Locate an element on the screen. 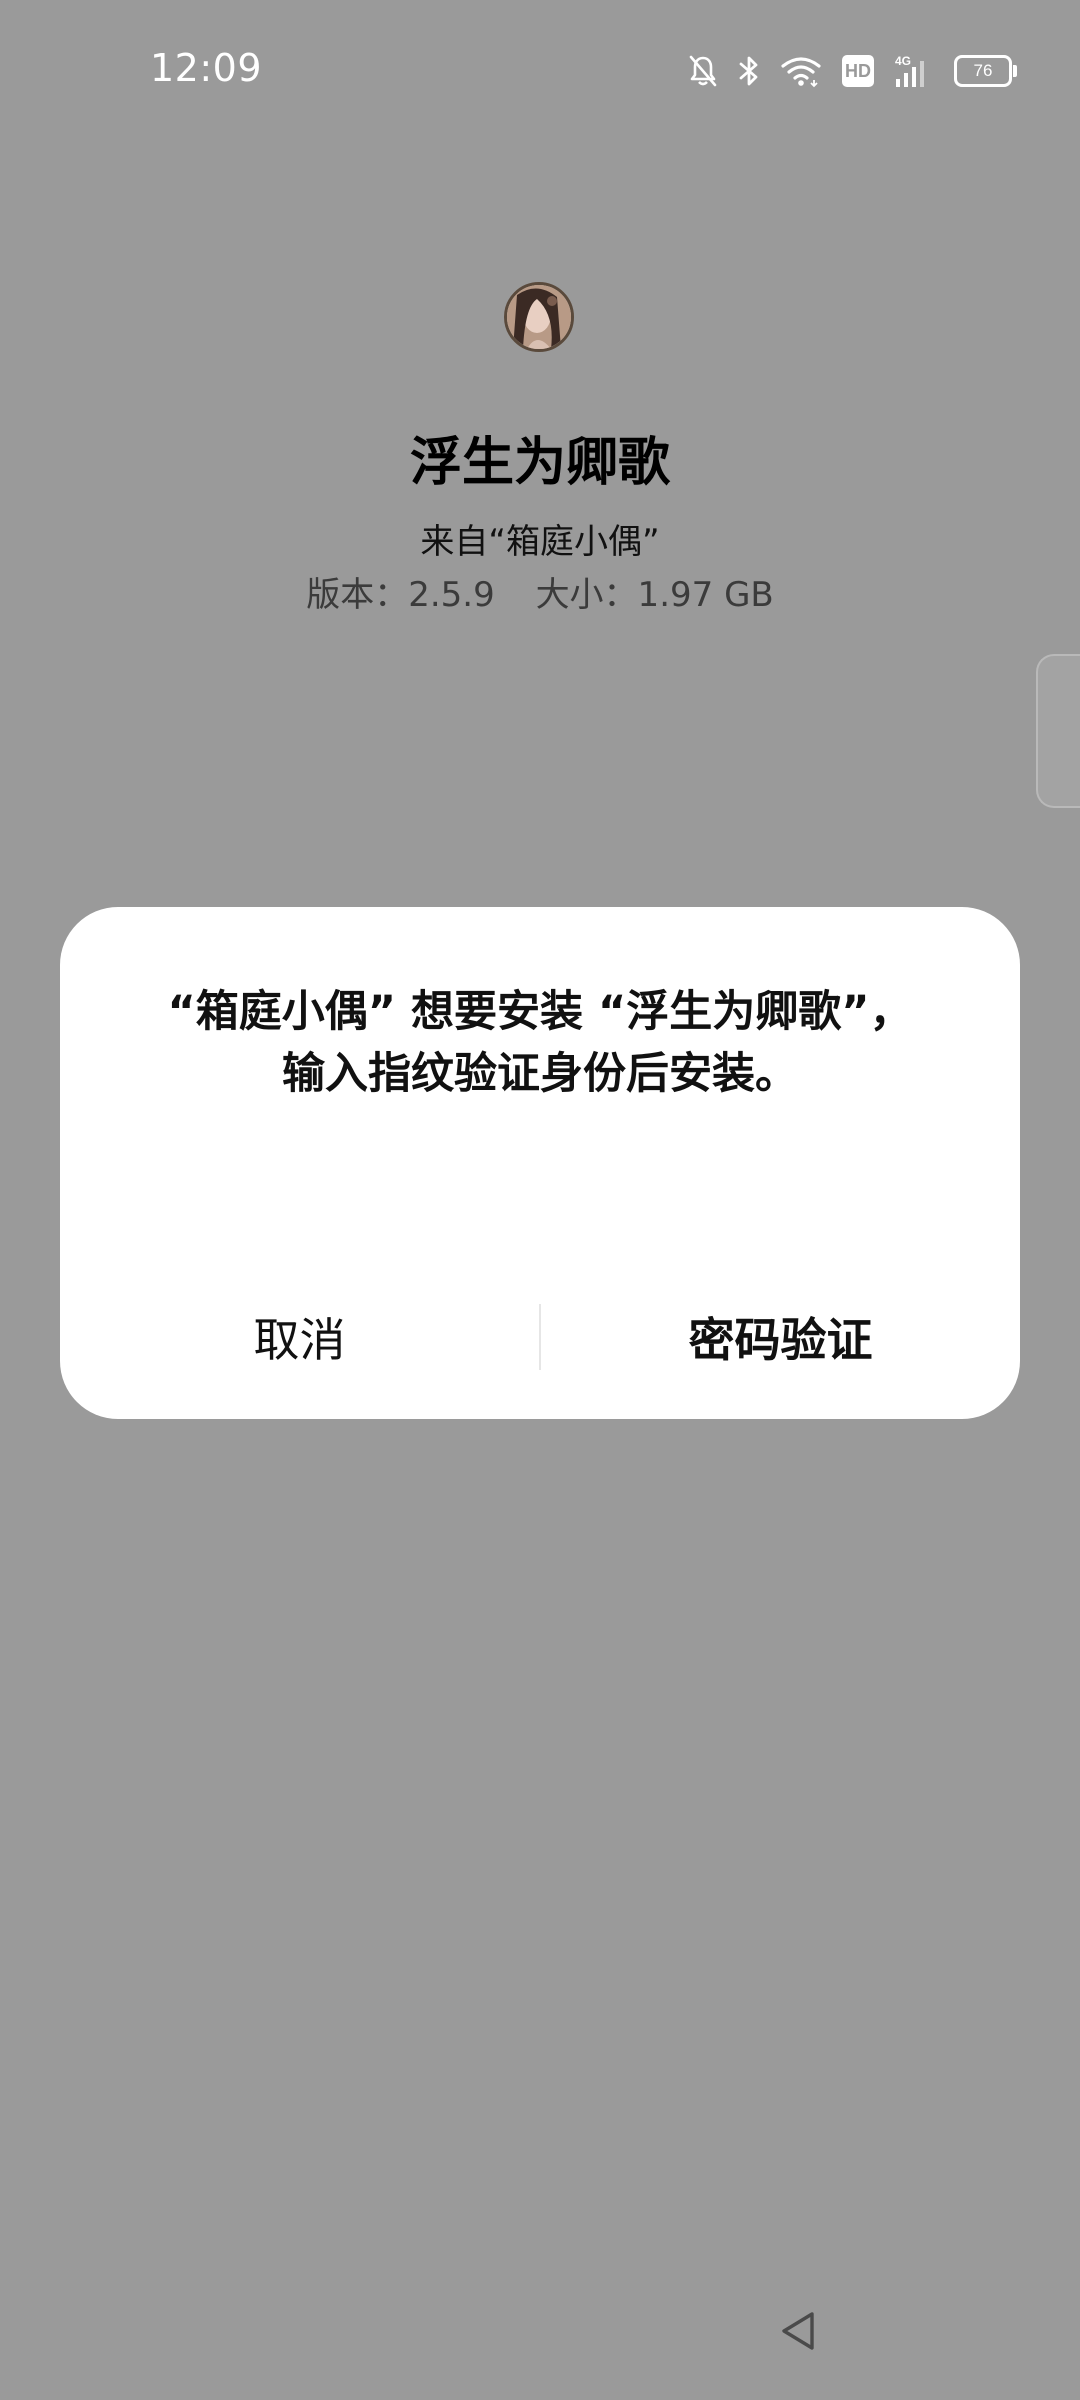 This screenshot has width=1080, height=2400. network-label: 4G is located at coordinates (903, 61).